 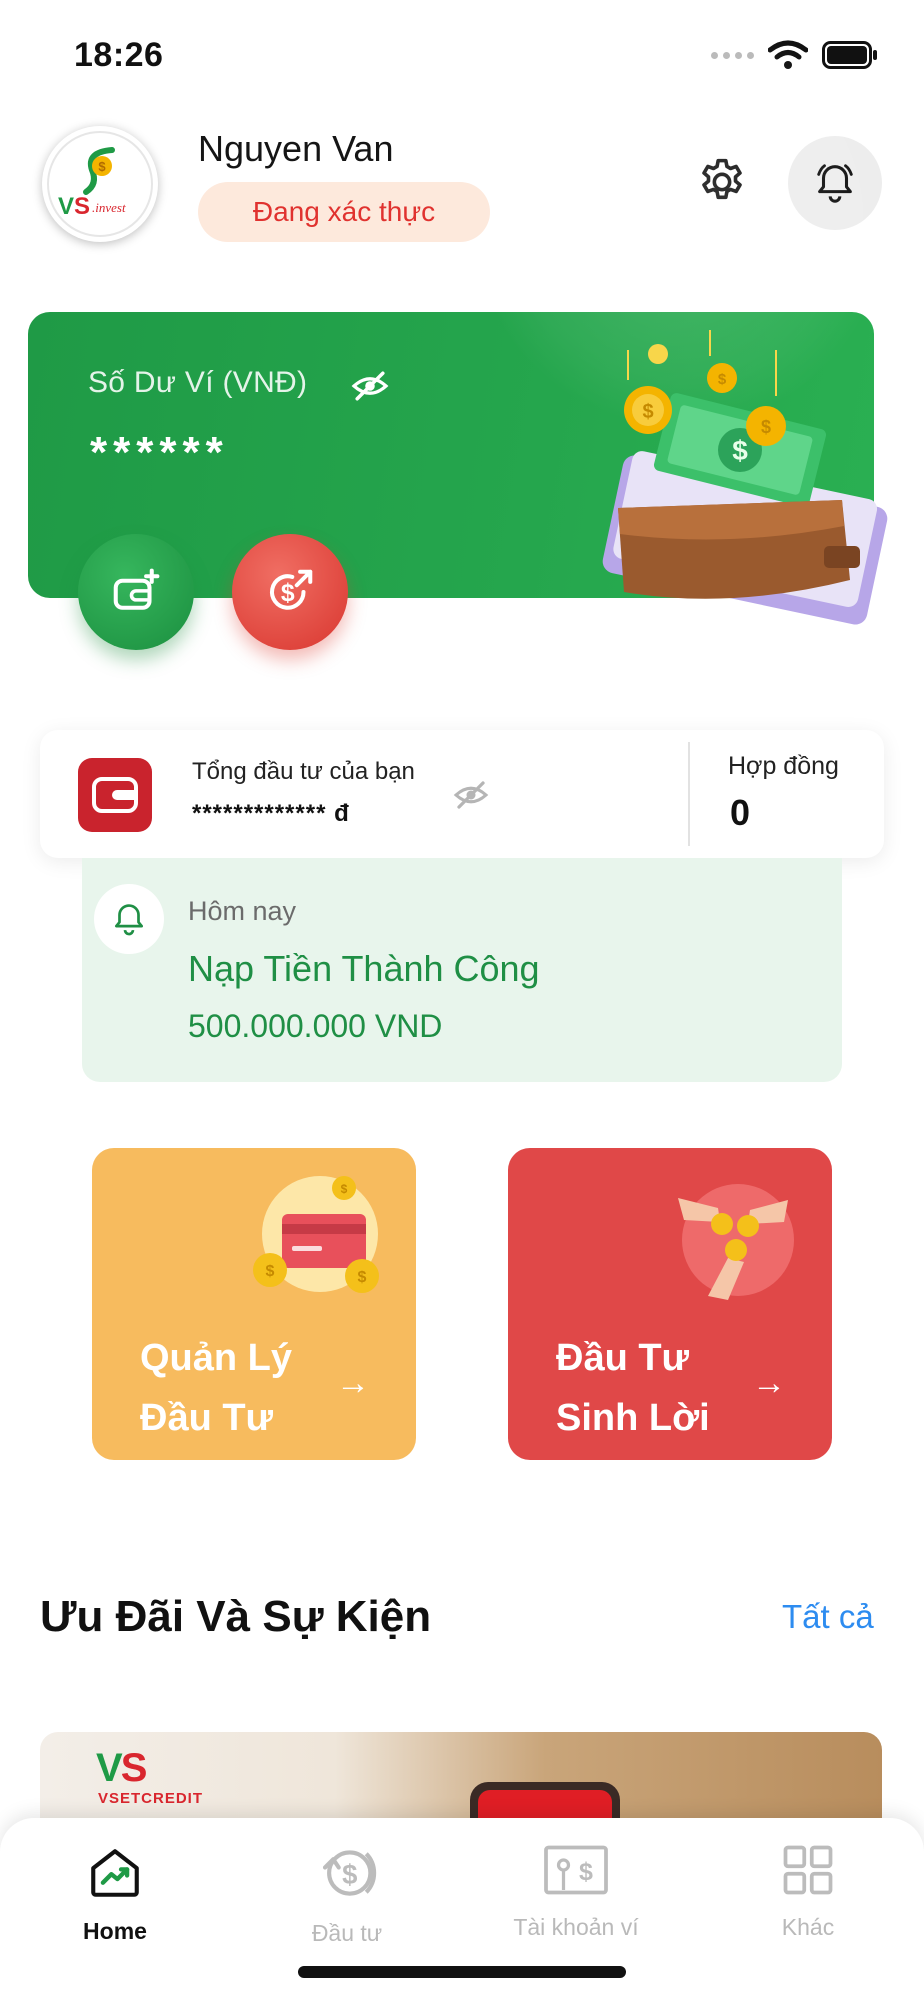 I want to click on toggle-investment-visibility-button, so click(x=471, y=797).